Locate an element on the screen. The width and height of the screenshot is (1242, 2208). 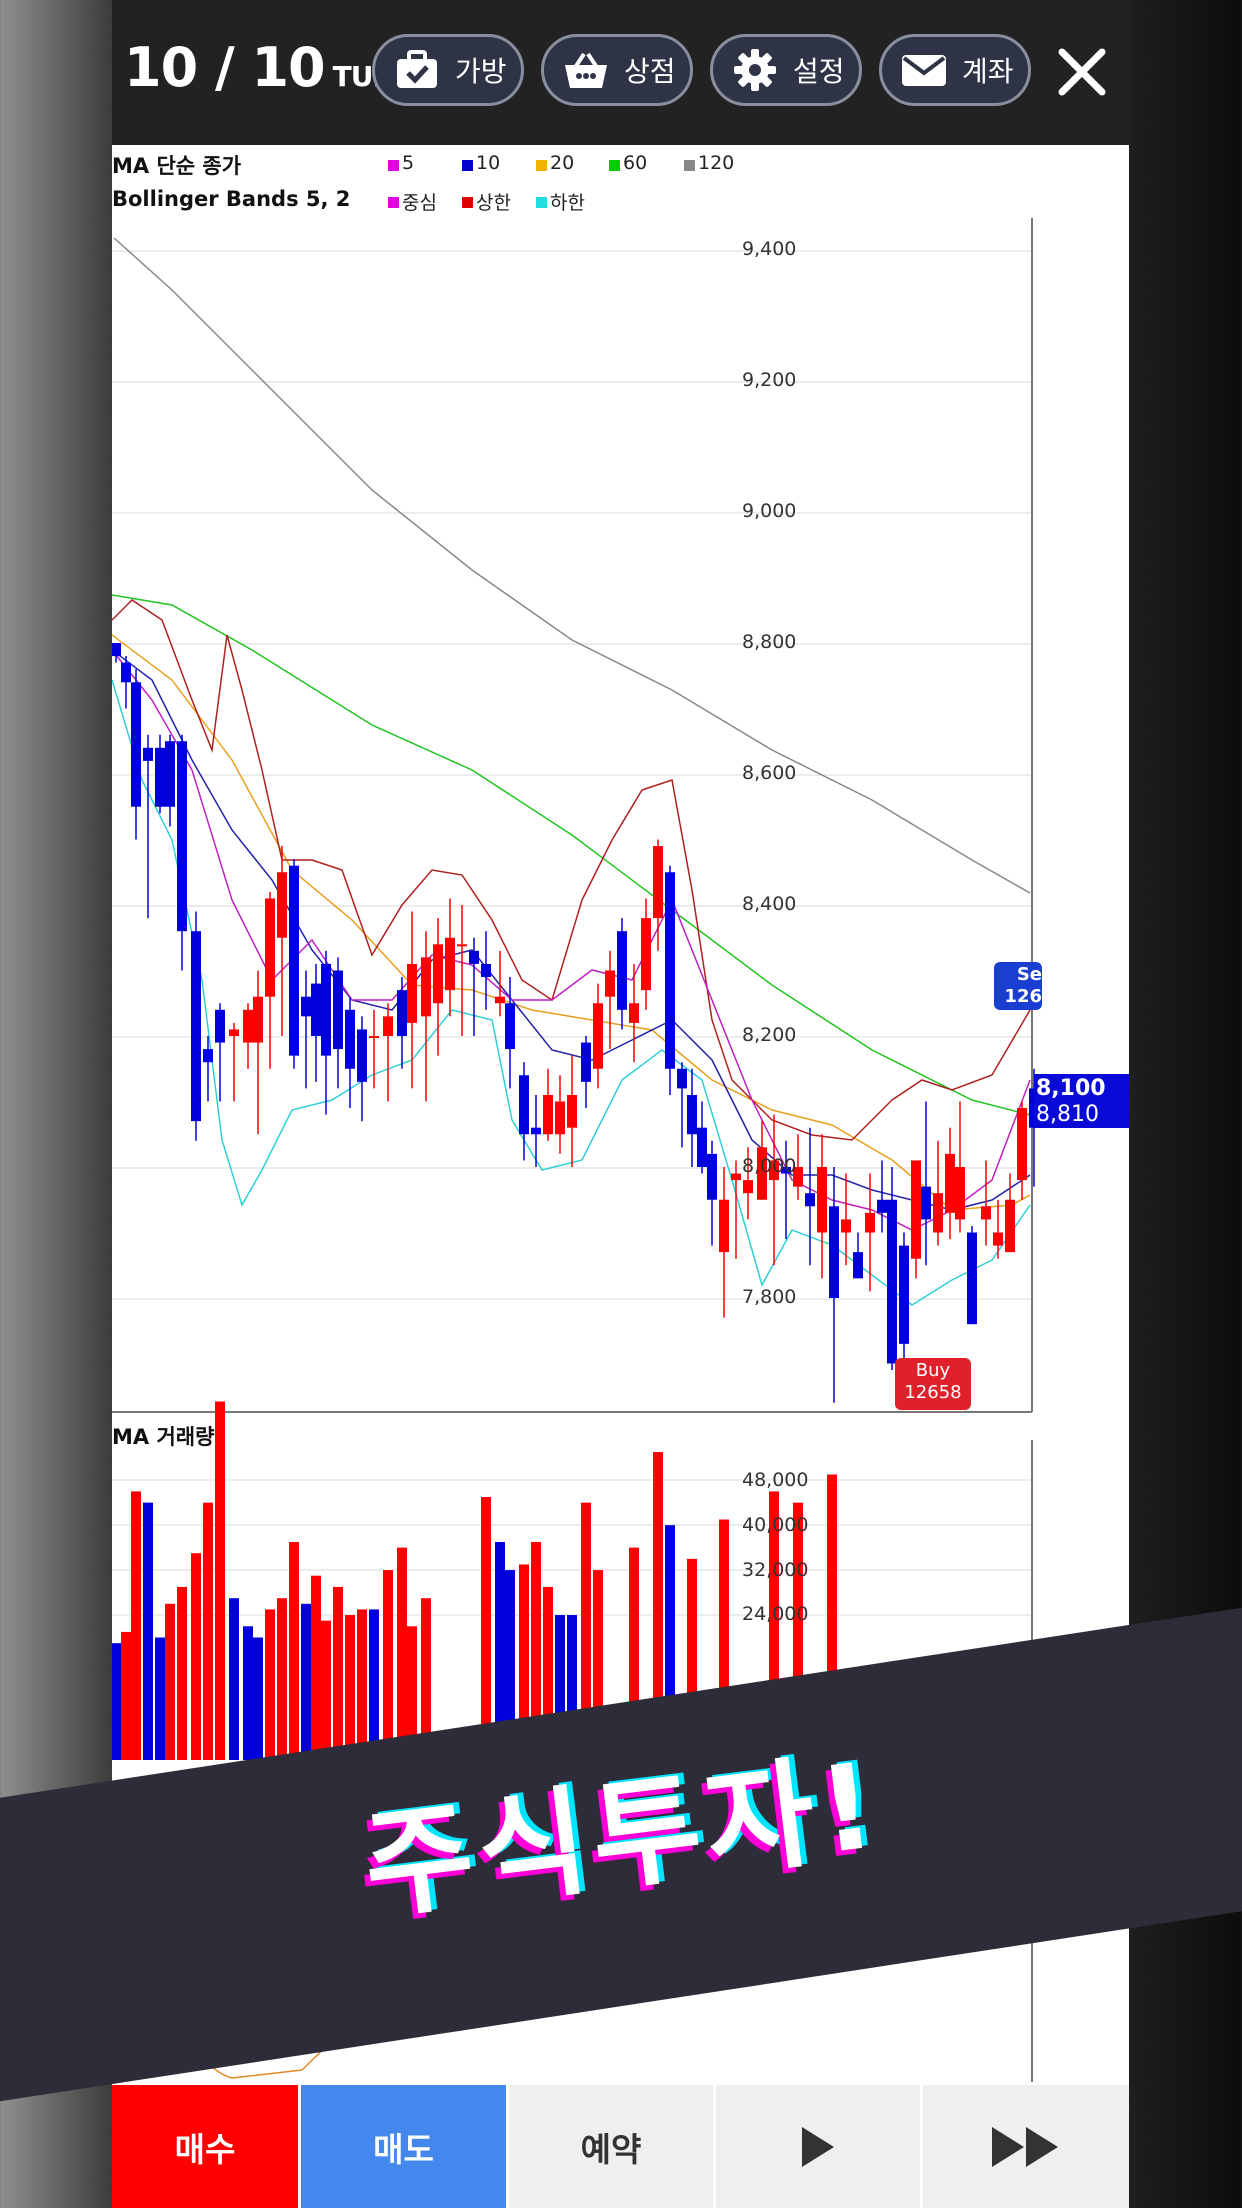
buy-marker-label: Buy is located at coordinates (933, 1370).